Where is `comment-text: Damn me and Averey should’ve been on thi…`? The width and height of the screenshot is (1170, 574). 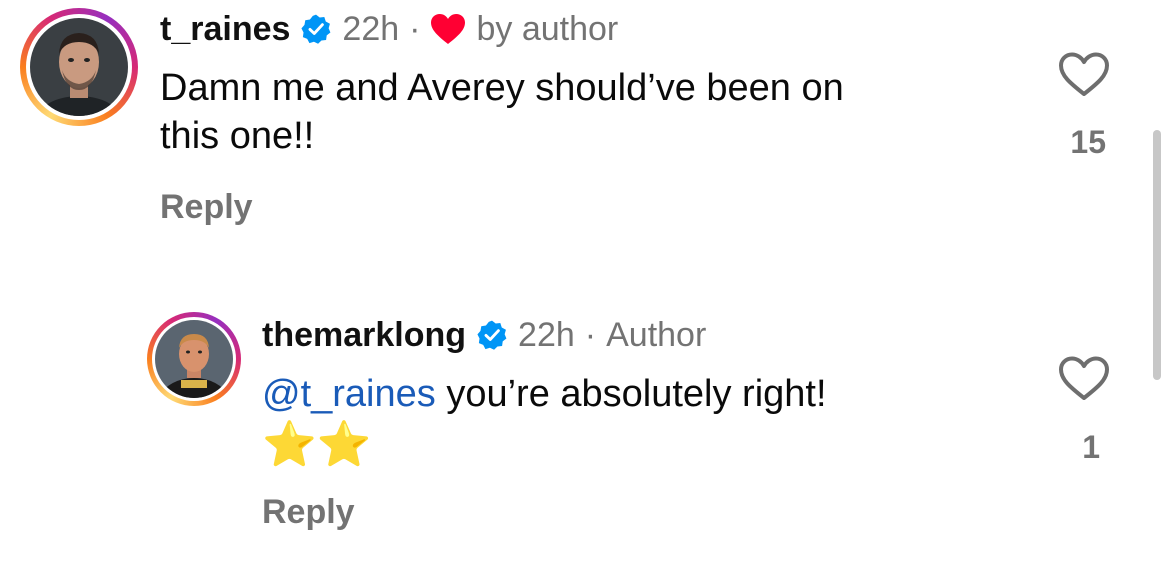 comment-text: Damn me and Averey should’ve been on thi… is located at coordinates (560, 112).